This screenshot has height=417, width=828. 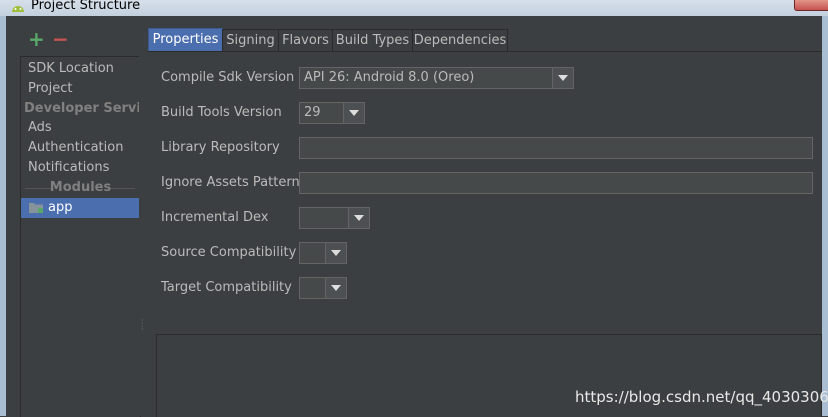 What do you see at coordinates (37, 39) in the screenshot?
I see `add-button: +` at bounding box center [37, 39].